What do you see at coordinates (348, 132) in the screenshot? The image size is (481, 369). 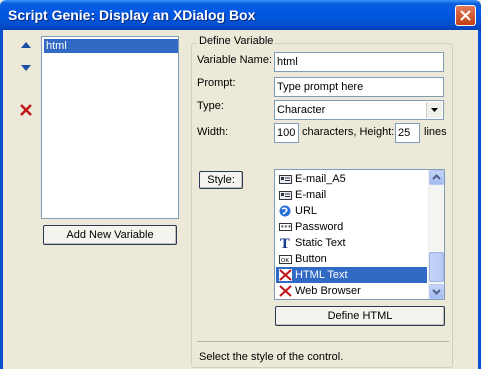 I see `height-label: characters, Height:` at bounding box center [348, 132].